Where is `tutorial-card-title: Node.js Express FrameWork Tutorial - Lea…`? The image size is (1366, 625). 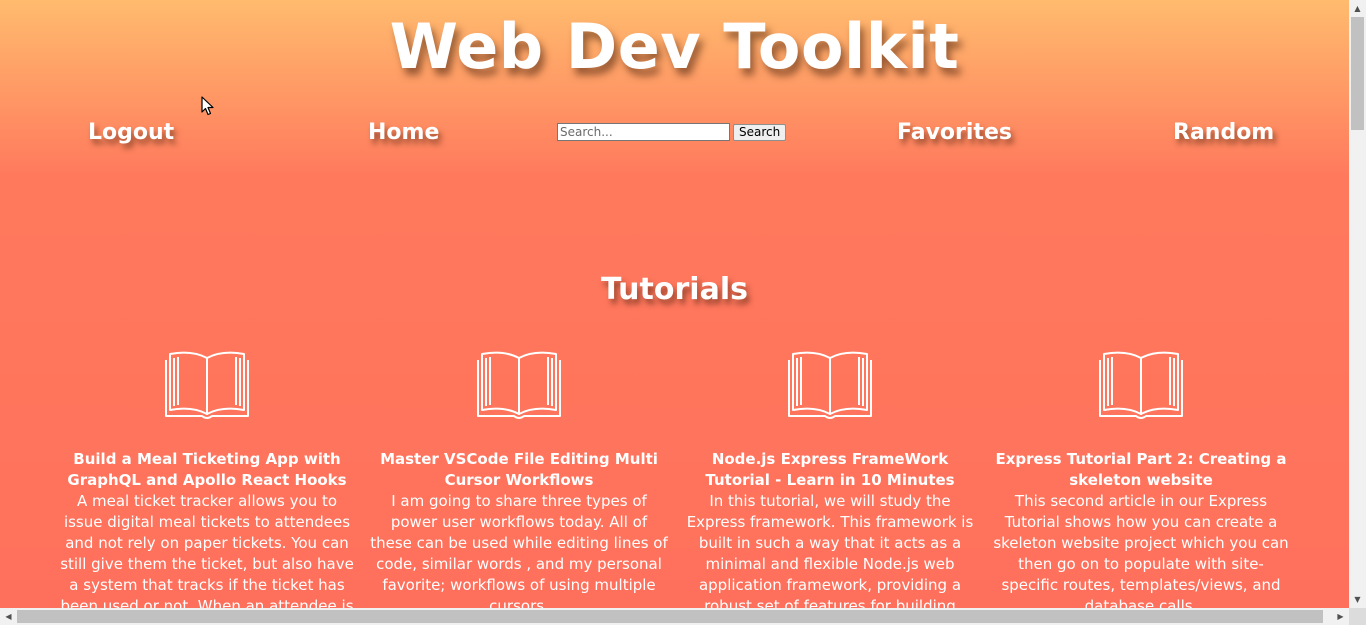 tutorial-card-title: Node.js Express FrameWork Tutorial - Lea… is located at coordinates (830, 470).